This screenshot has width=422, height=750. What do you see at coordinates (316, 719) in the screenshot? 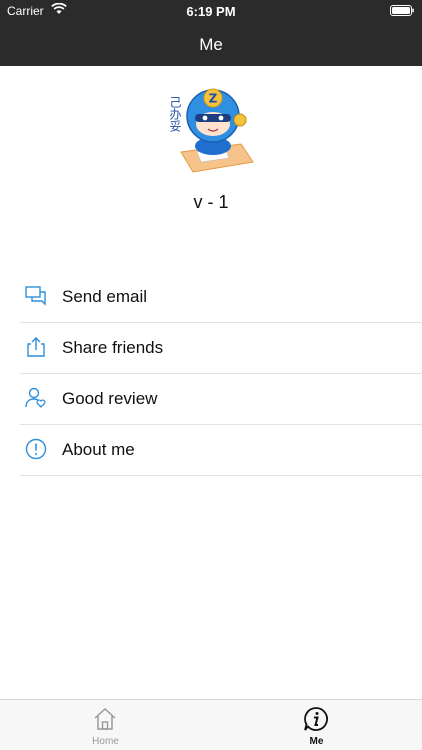
I see `info-bubble-icon` at bounding box center [316, 719].